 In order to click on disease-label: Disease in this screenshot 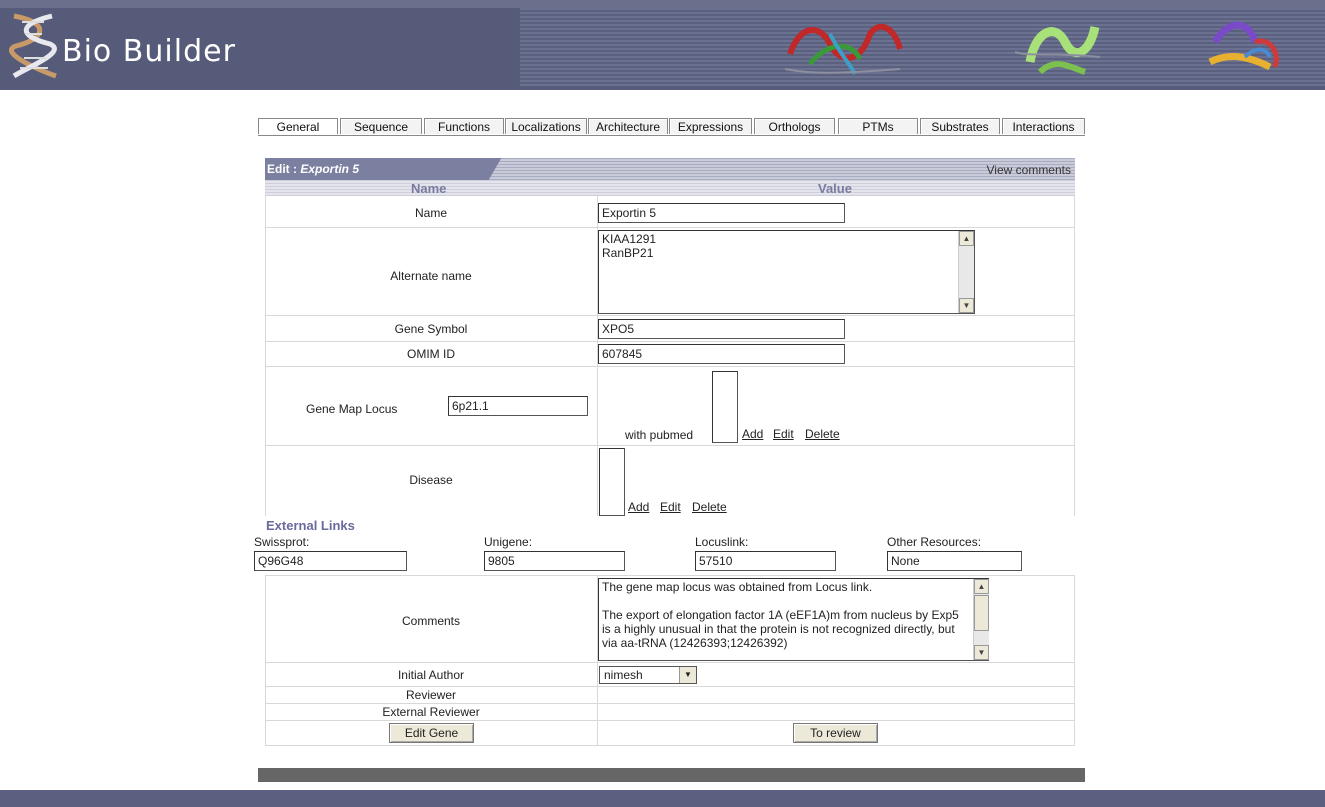, I will do `click(431, 480)`.